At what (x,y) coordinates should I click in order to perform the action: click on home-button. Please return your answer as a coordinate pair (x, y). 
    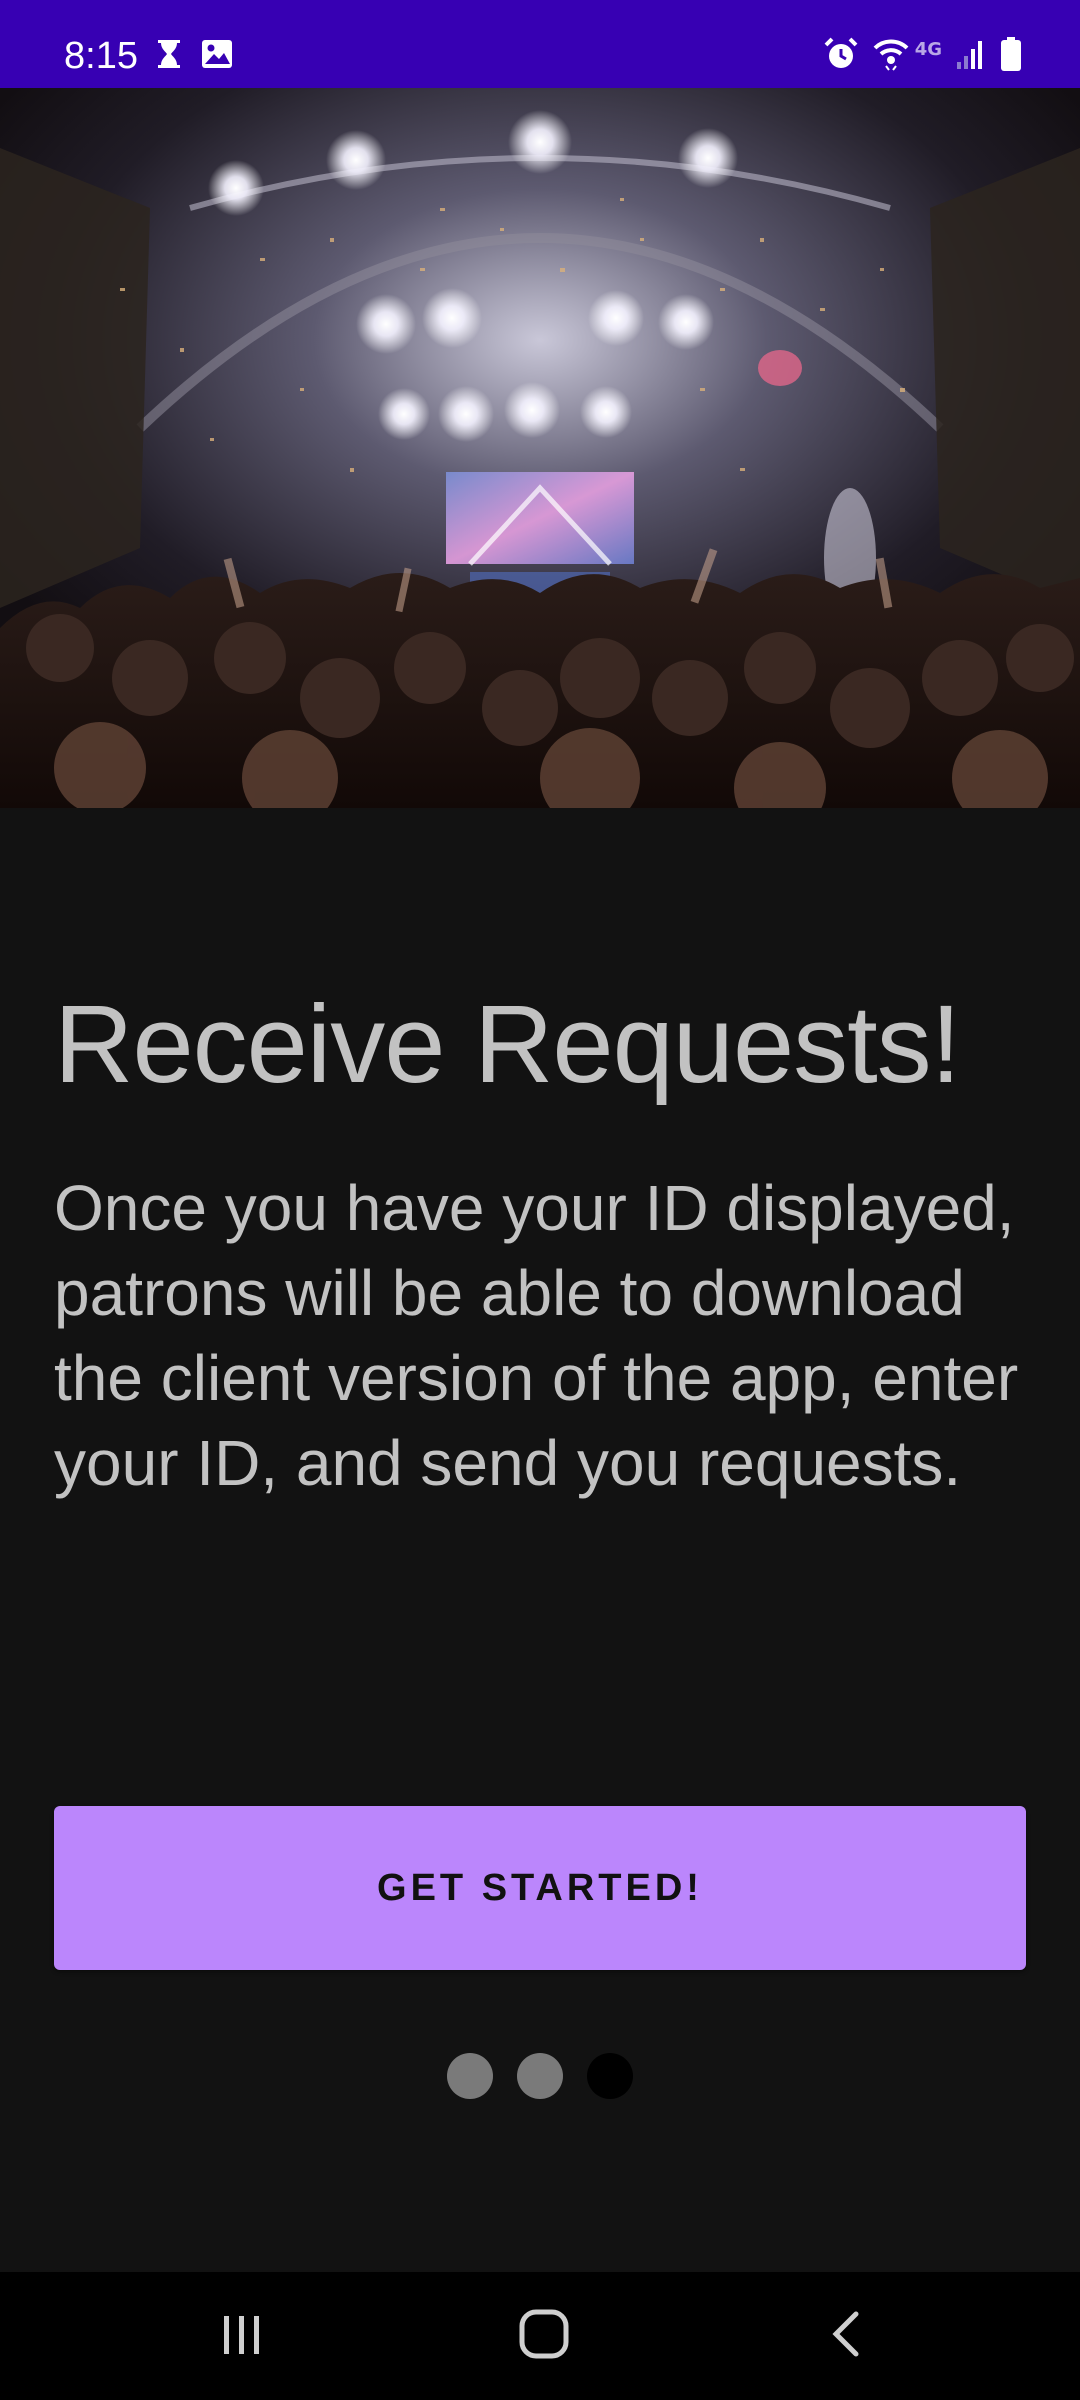
    Looking at the image, I should click on (544, 2336).